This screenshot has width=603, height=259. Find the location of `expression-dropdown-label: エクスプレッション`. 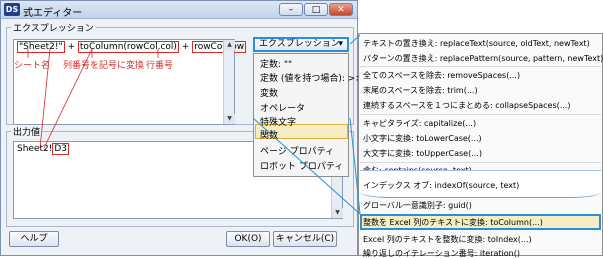

expression-dropdown-label: エクスプレッション is located at coordinates (299, 44).